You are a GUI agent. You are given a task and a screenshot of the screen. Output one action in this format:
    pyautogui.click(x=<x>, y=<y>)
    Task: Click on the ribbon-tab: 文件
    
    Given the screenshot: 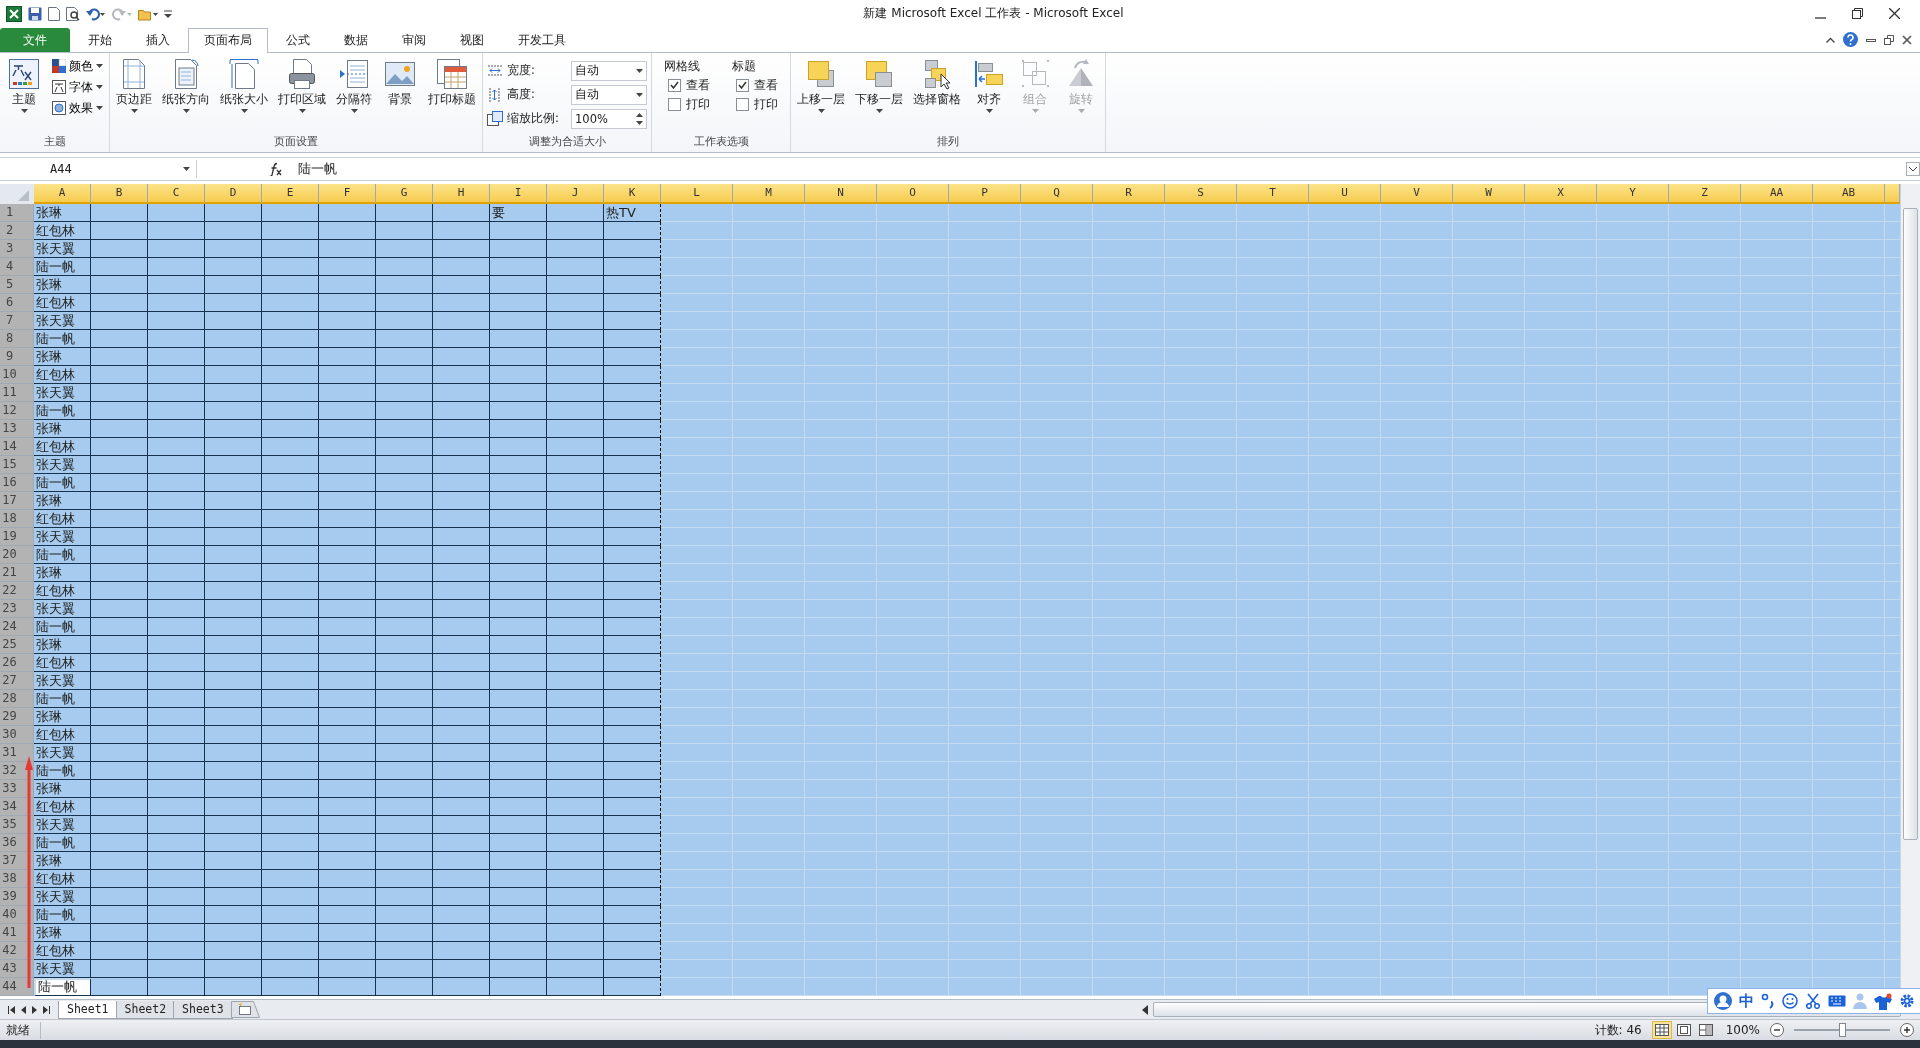 What is the action you would take?
    pyautogui.click(x=35, y=39)
    